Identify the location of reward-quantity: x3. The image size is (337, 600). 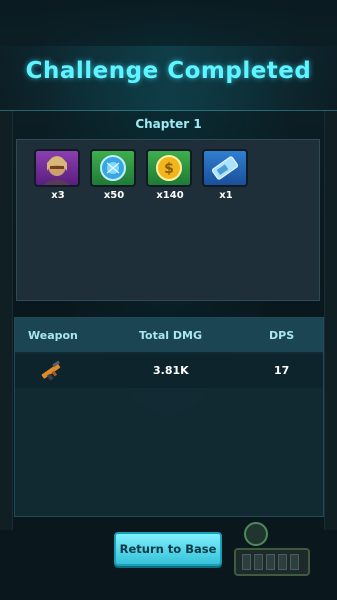
(58, 195).